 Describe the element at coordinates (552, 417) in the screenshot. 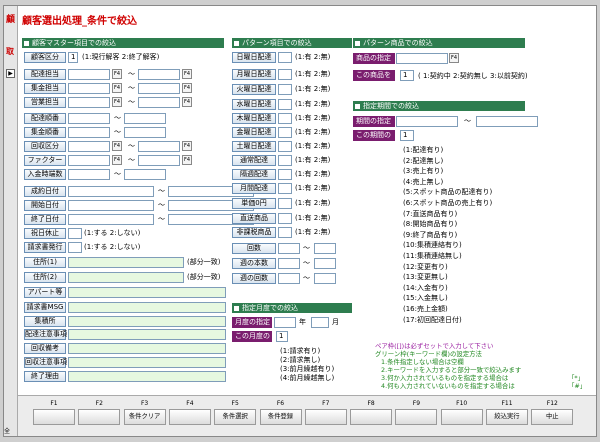

I see `function-key-button: 中止` at that location.